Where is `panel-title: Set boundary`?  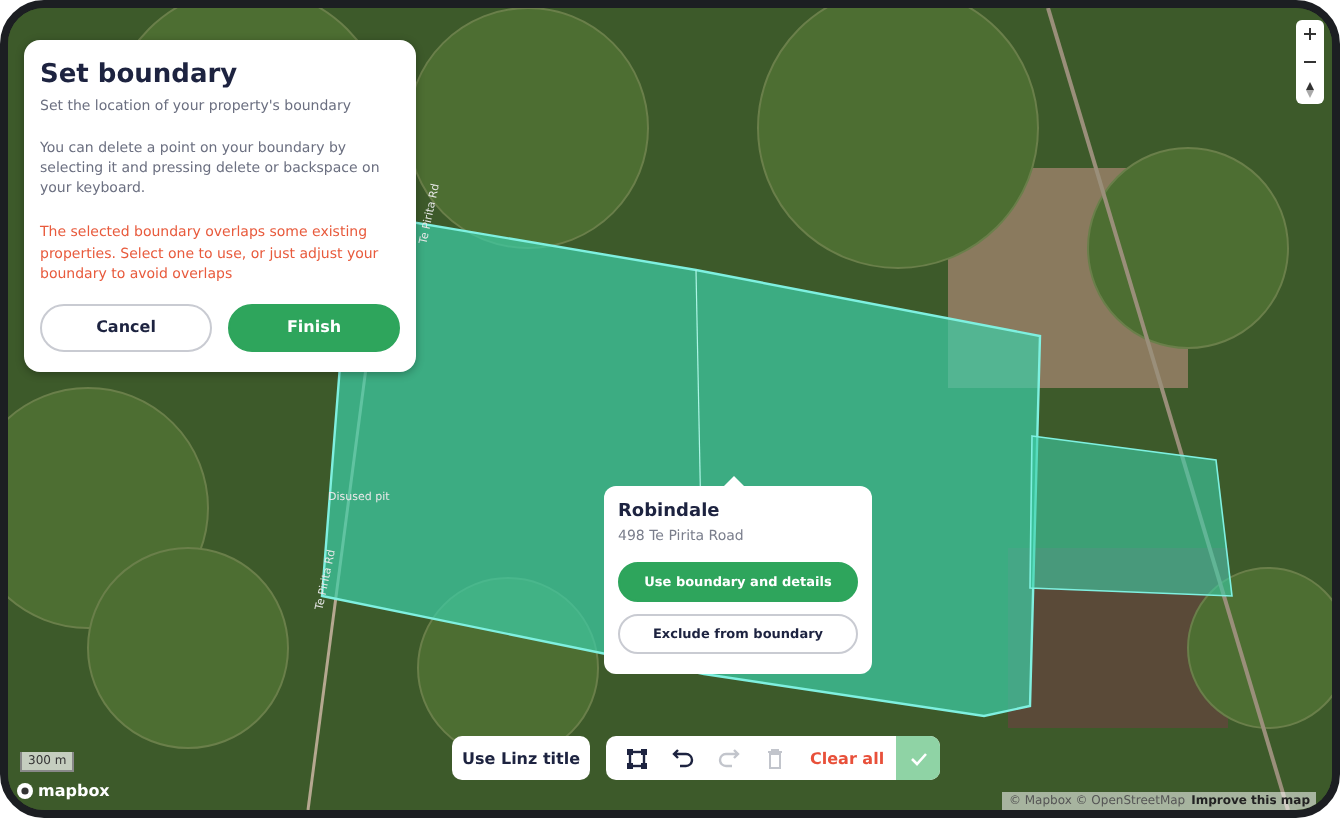
panel-title: Set boundary is located at coordinates (140, 75).